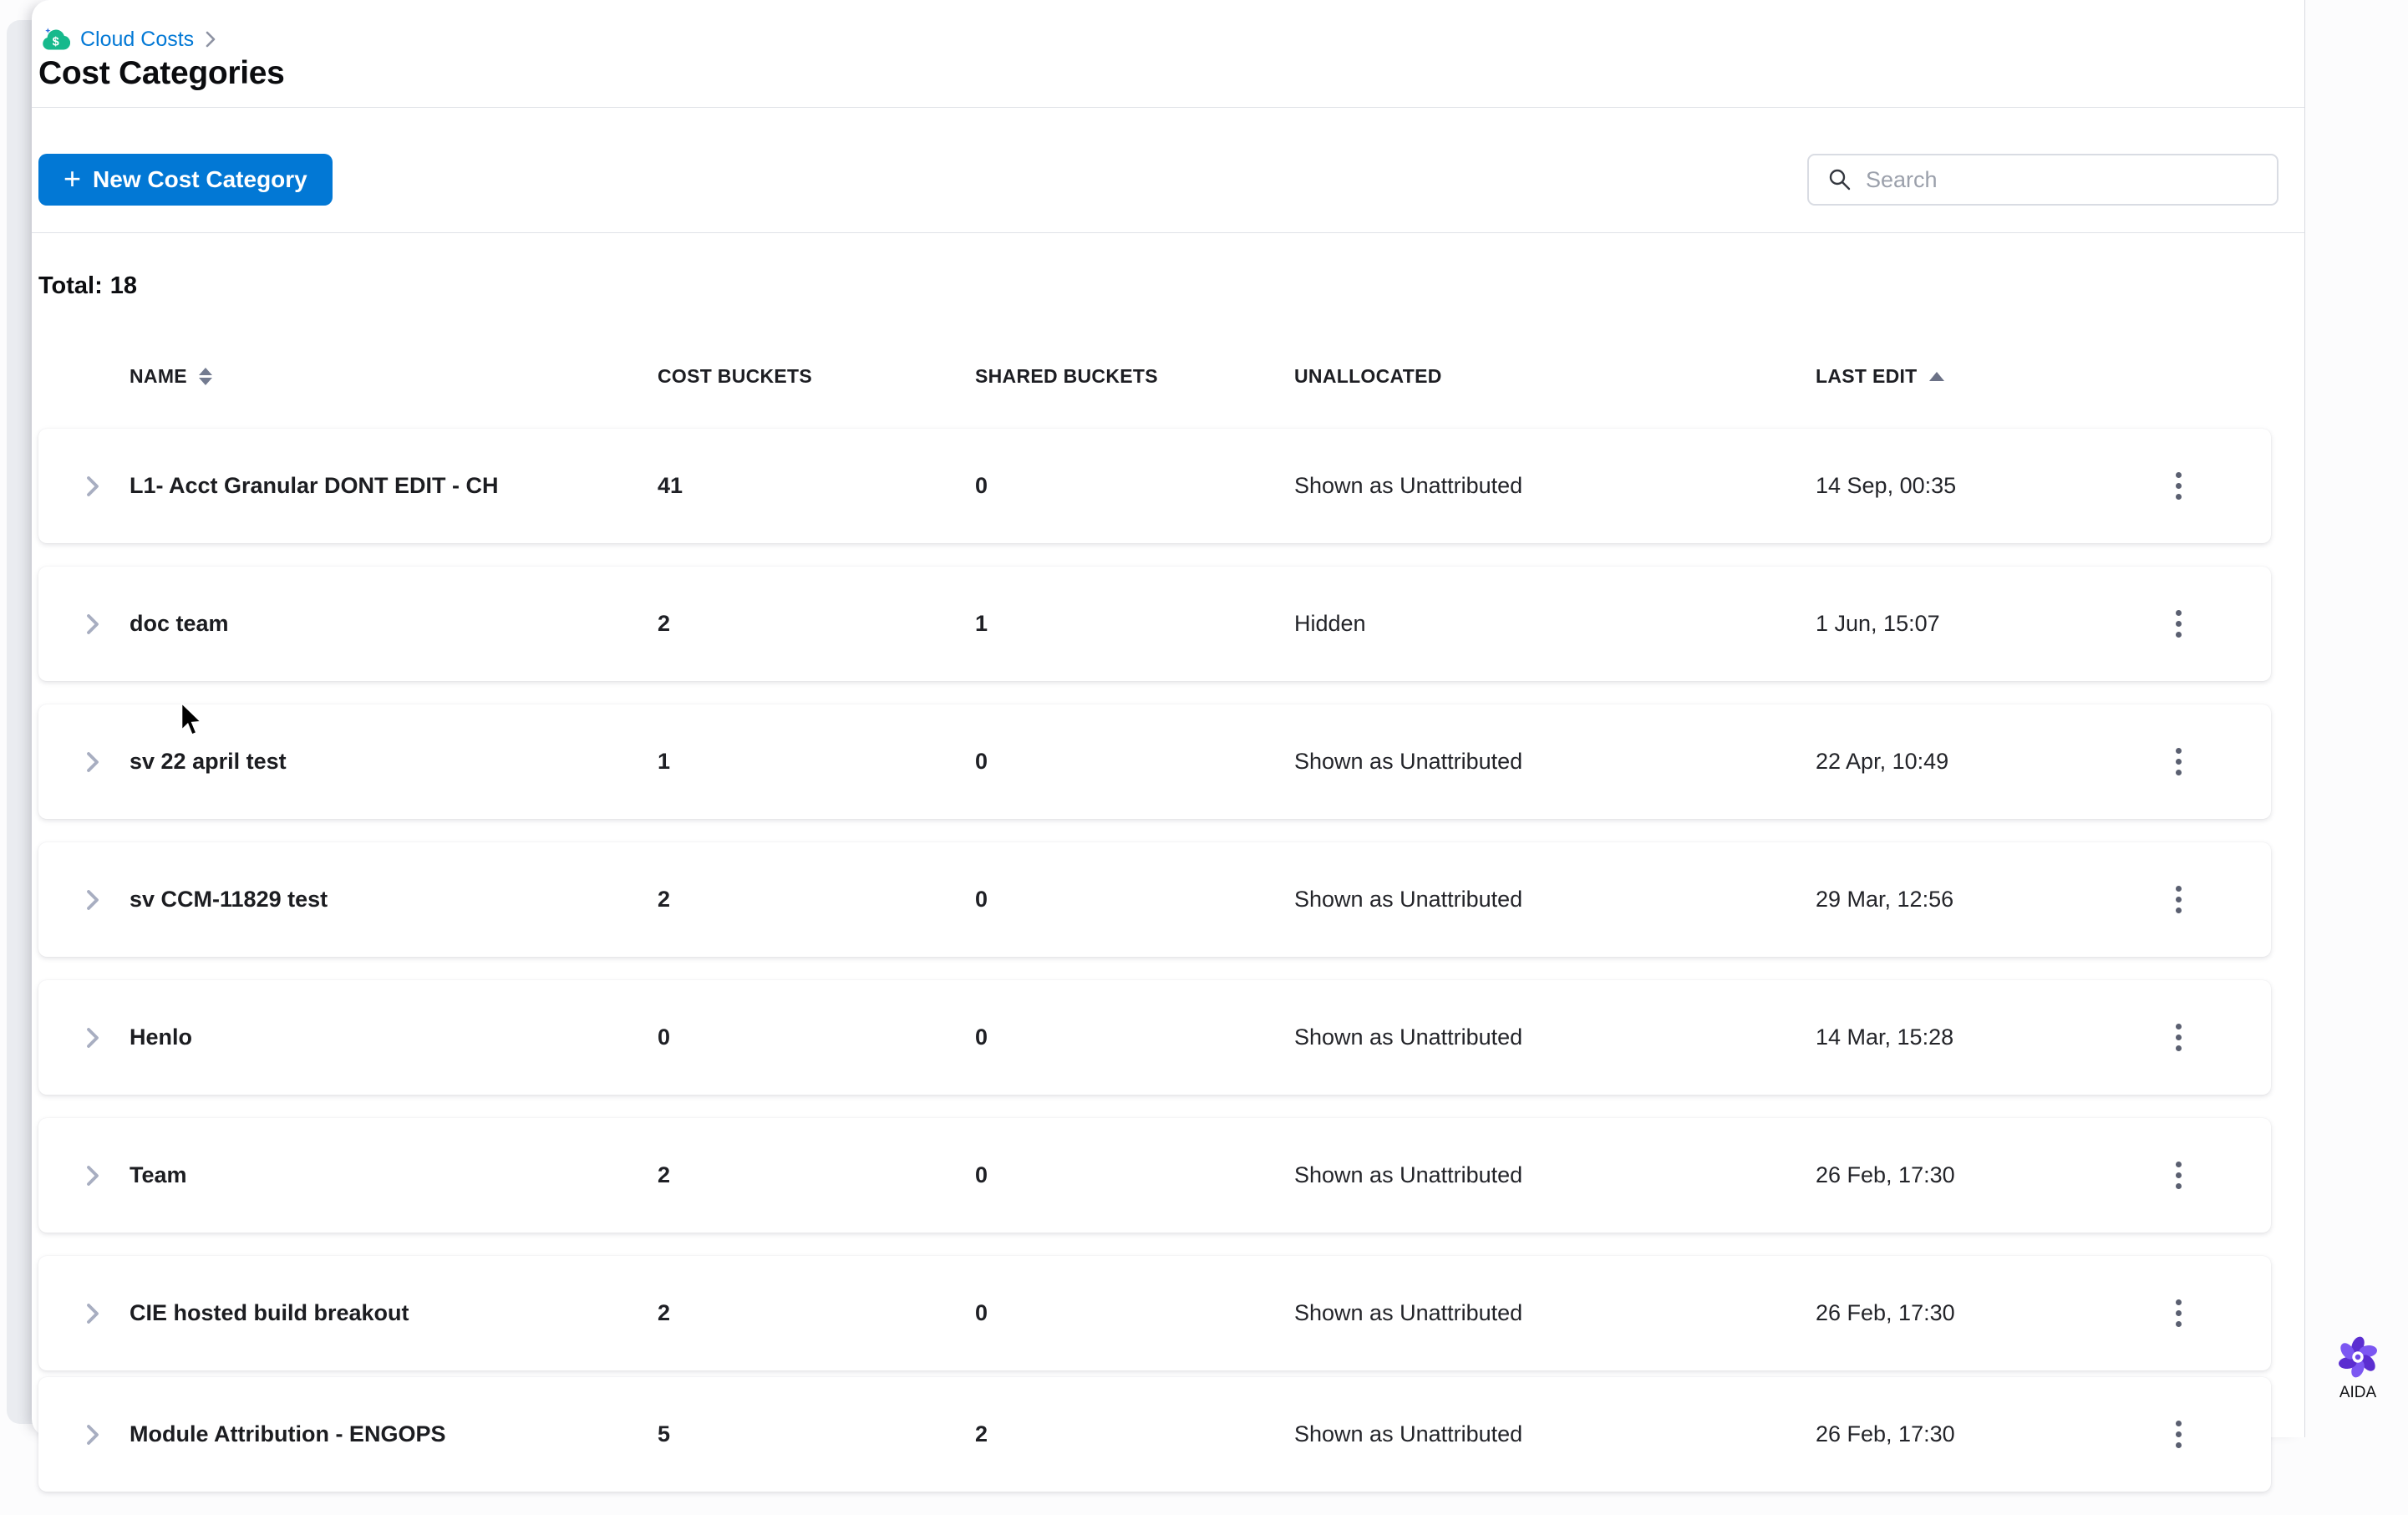 Image resolution: width=2408 pixels, height=1515 pixels. I want to click on column-header-cost-buckets: COST BUCKETS, so click(735, 376).